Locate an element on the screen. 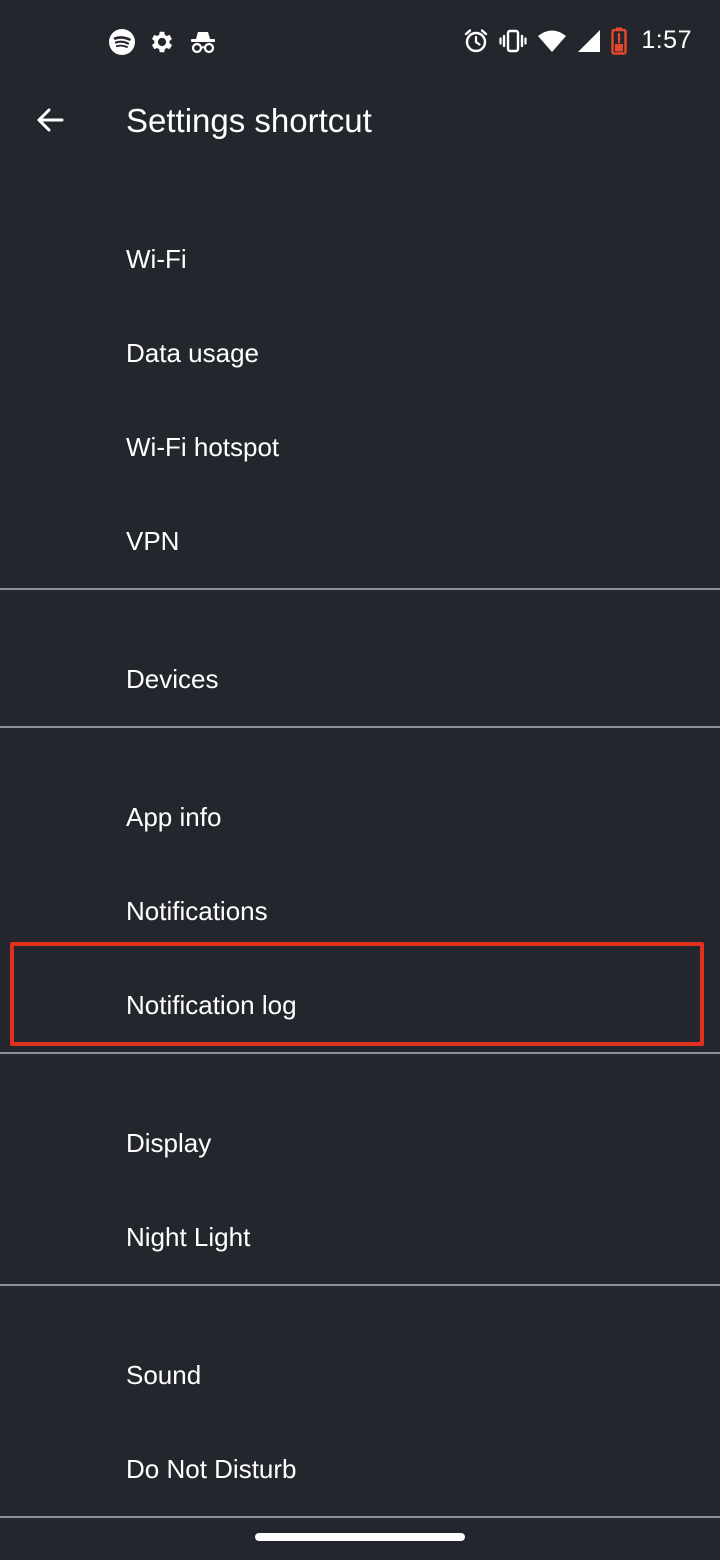 This screenshot has width=720, height=1560. list-item-vpn: VPN is located at coordinates (360, 541).